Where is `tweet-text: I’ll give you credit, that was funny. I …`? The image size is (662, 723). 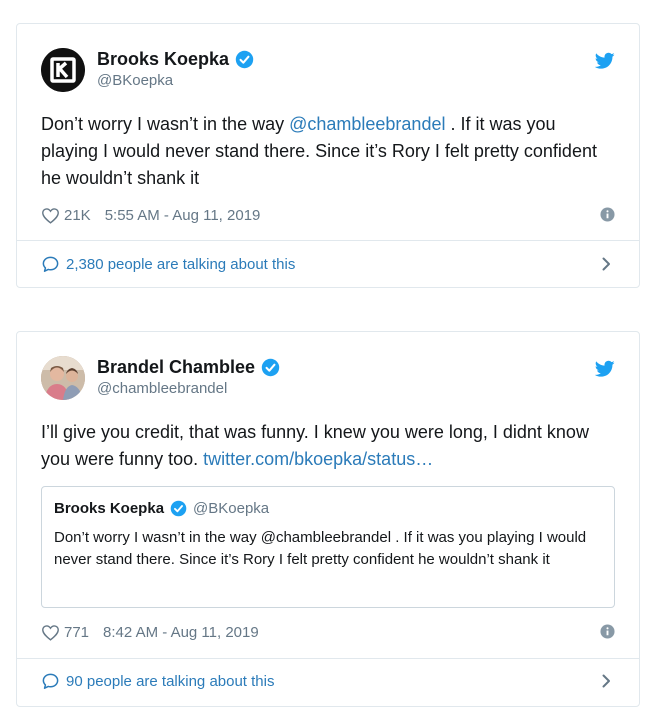 tweet-text: I’ll give you credit, that was funny. I … is located at coordinates (328, 446).